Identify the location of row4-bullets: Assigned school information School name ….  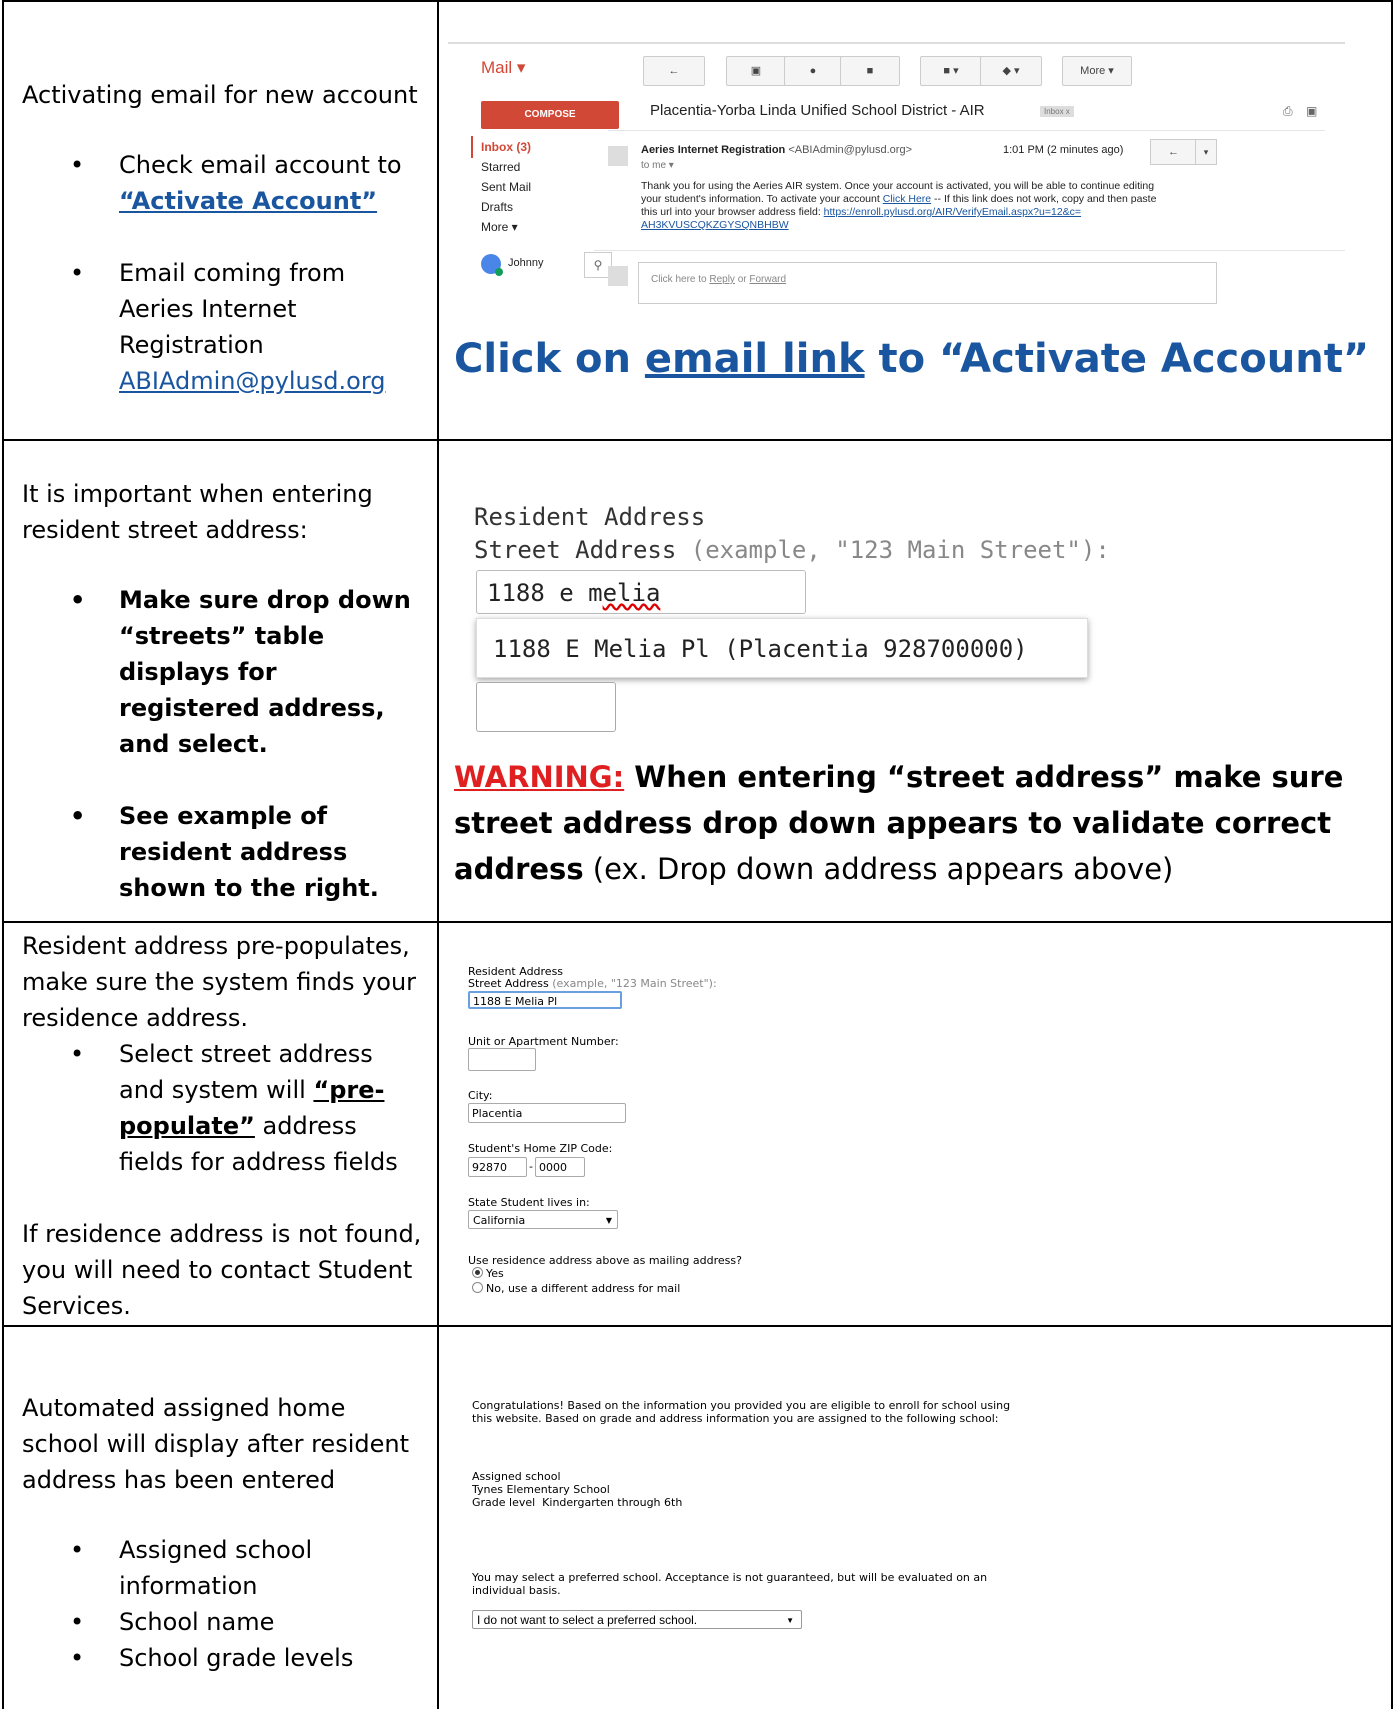
(222, 1604).